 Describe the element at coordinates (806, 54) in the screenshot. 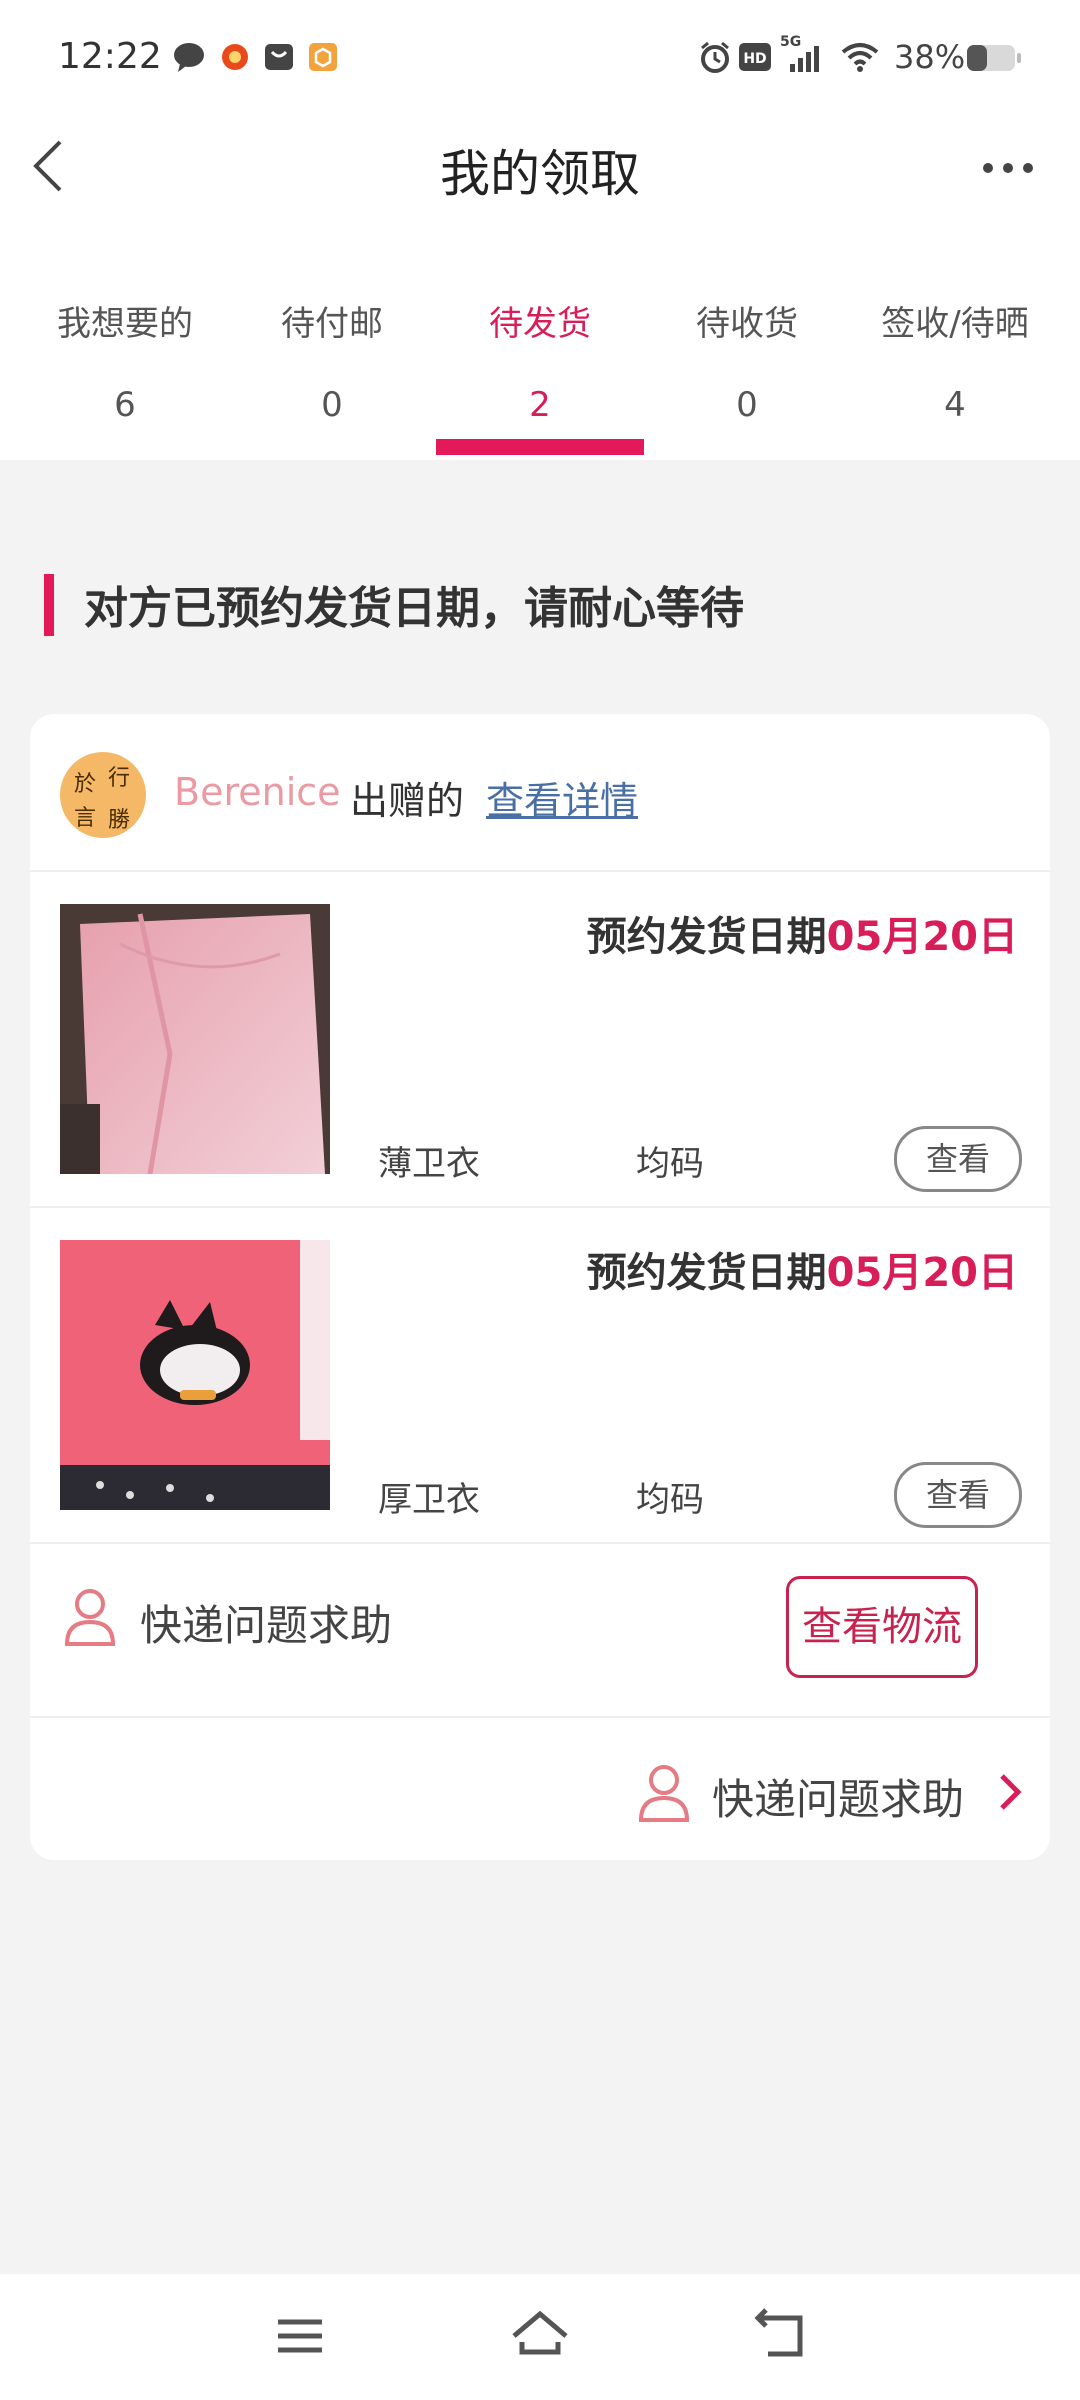

I see `signal-icon: 5G` at that location.